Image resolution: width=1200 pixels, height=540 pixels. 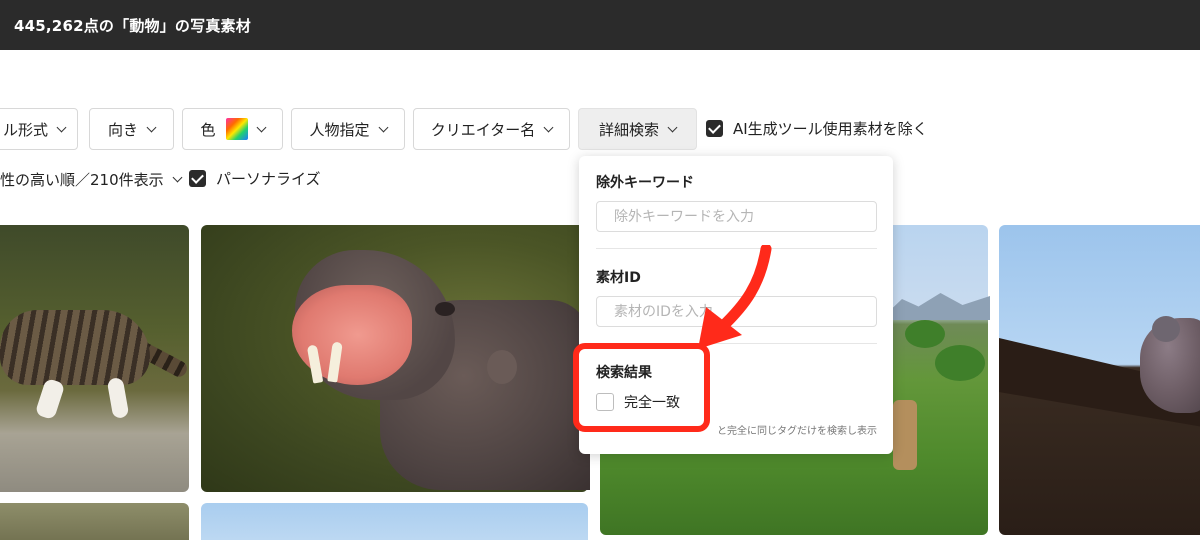 What do you see at coordinates (641, 387) in the screenshot?
I see `annotation-highlight-box` at bounding box center [641, 387].